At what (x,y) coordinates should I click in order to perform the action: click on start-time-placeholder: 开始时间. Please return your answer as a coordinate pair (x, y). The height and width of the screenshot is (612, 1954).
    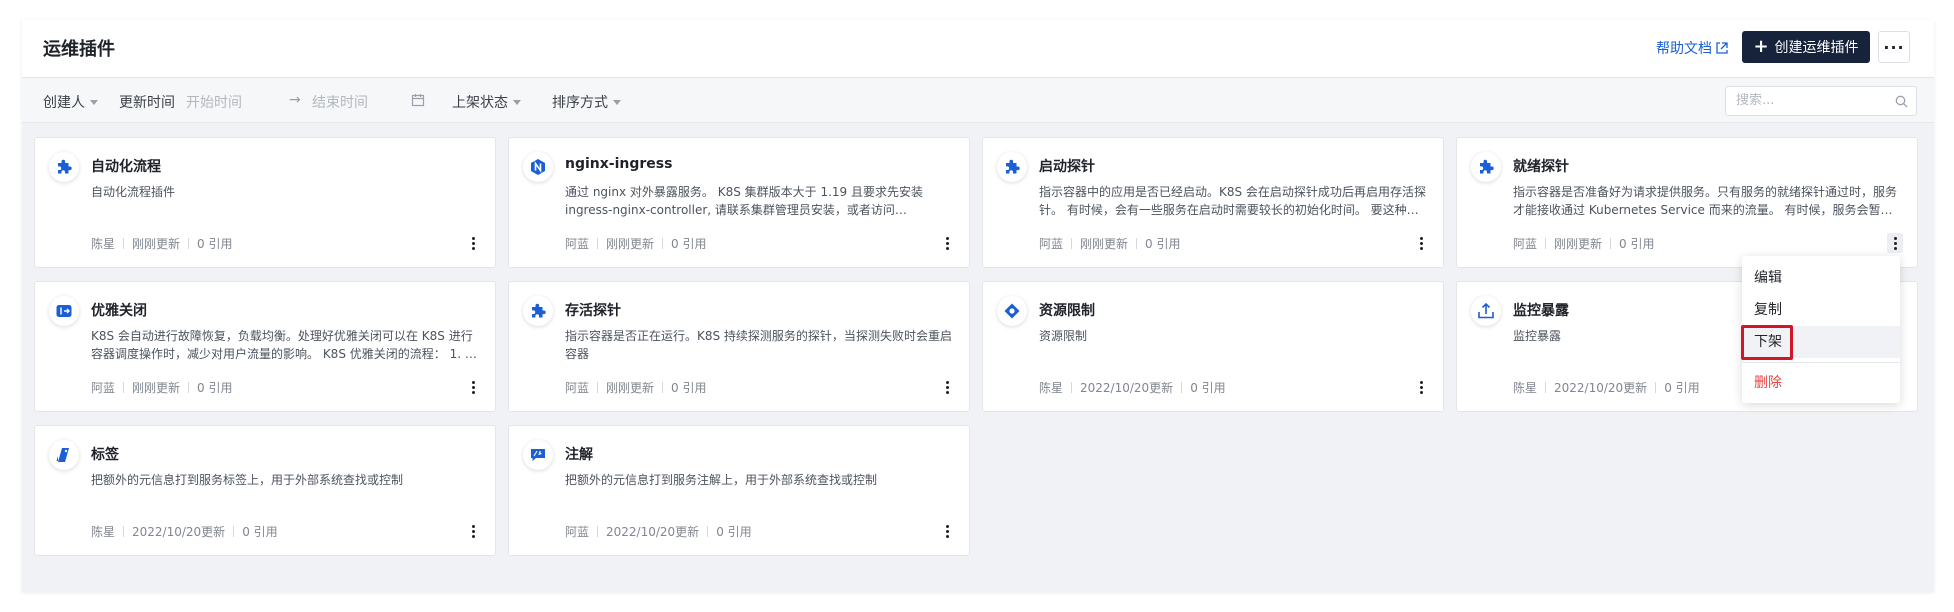
    Looking at the image, I should click on (214, 103).